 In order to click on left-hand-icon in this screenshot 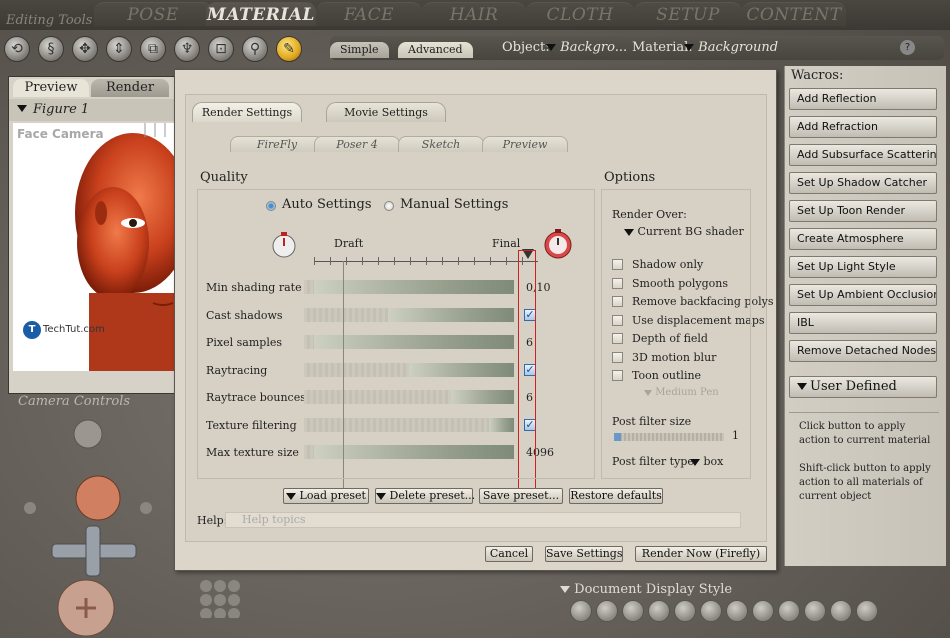, I will do `click(30, 508)`.